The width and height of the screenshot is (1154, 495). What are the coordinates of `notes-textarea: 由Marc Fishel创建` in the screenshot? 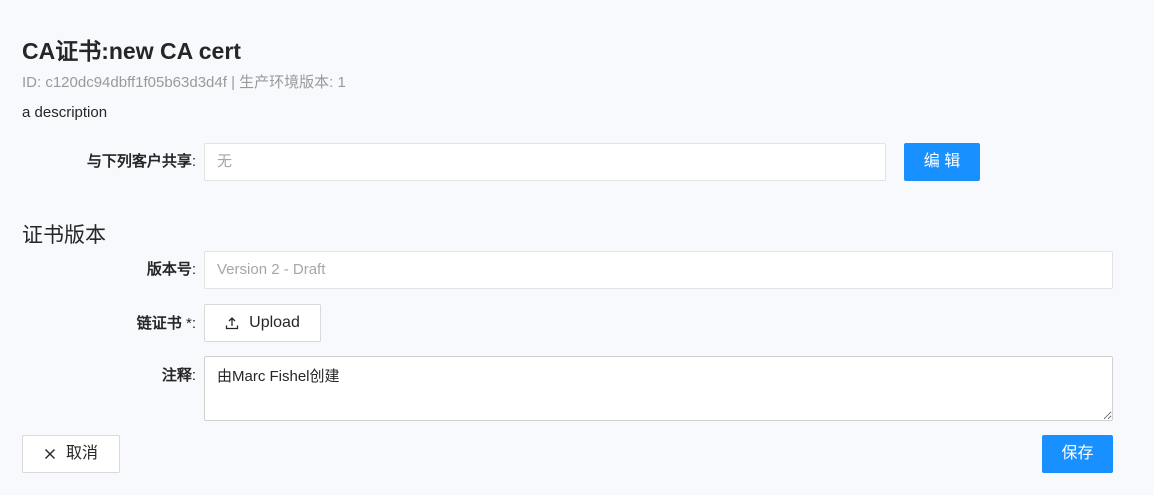 It's located at (658, 388).